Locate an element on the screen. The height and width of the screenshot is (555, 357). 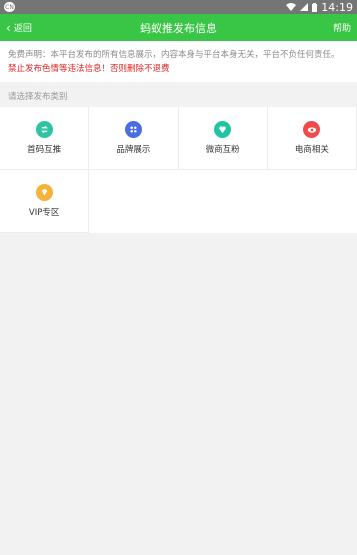
diamond-icon is located at coordinates (44, 192).